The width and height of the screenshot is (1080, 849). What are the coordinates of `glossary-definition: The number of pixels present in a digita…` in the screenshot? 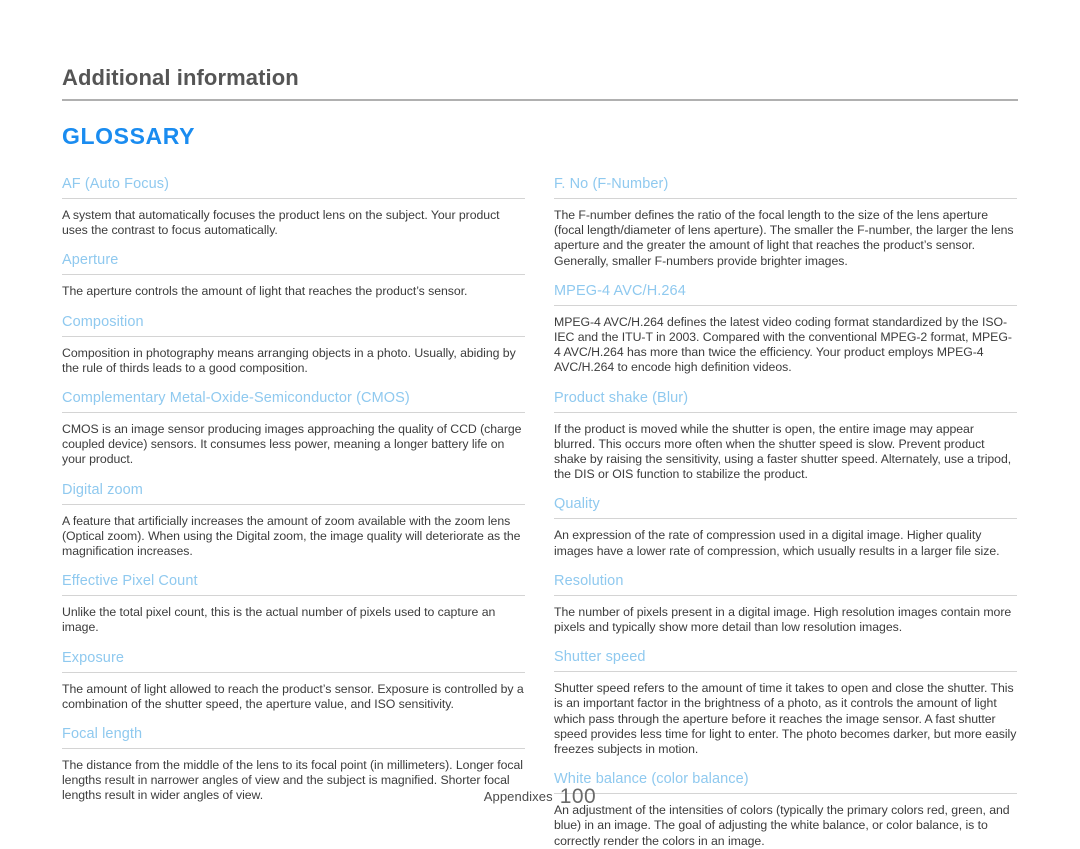 It's located at (783, 619).